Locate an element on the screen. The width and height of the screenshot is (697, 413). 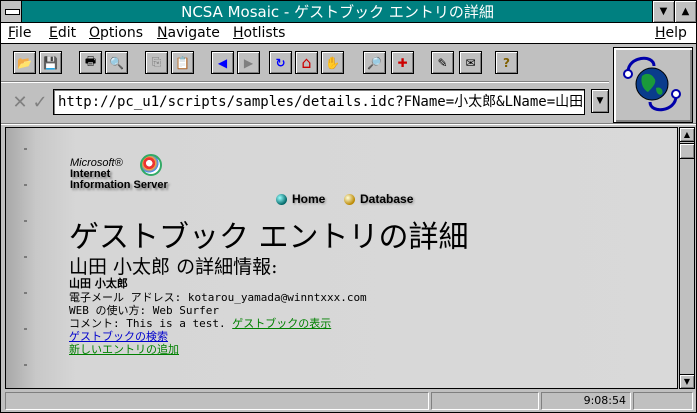
search-guestbook-row: ゲストブックの検索 is located at coordinates (118, 336).